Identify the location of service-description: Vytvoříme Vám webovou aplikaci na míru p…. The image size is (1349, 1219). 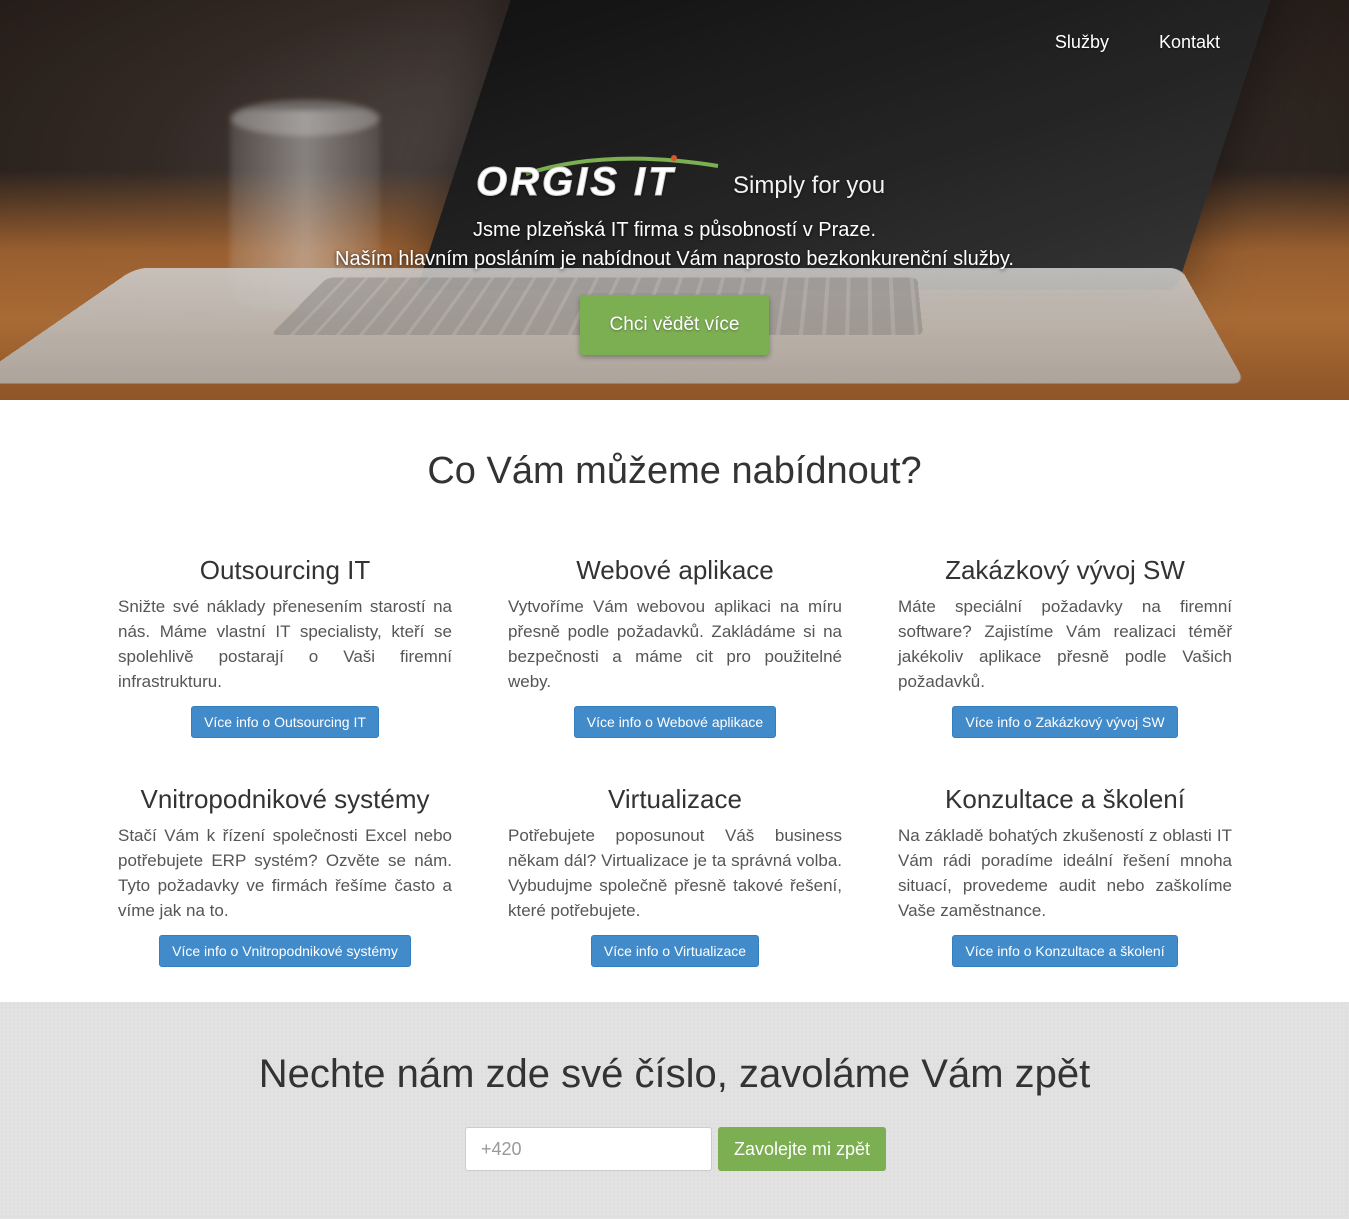
(675, 644).